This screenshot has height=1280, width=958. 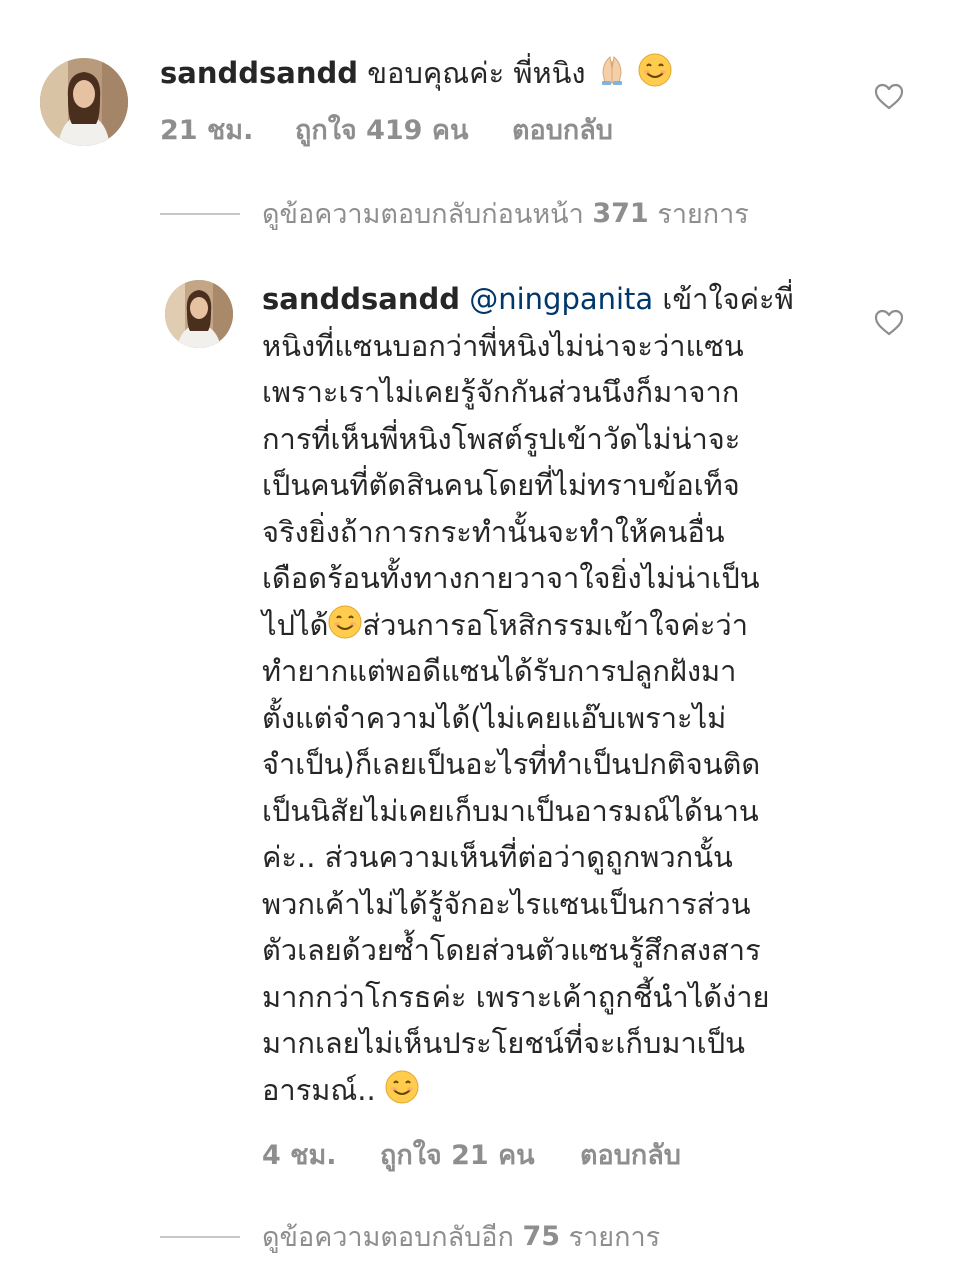 What do you see at coordinates (510, 810) in the screenshot?
I see `comment-line: เป็นนิสัยไม่เคยเก็บมาเป็นอารมณ์ได้นาน` at bounding box center [510, 810].